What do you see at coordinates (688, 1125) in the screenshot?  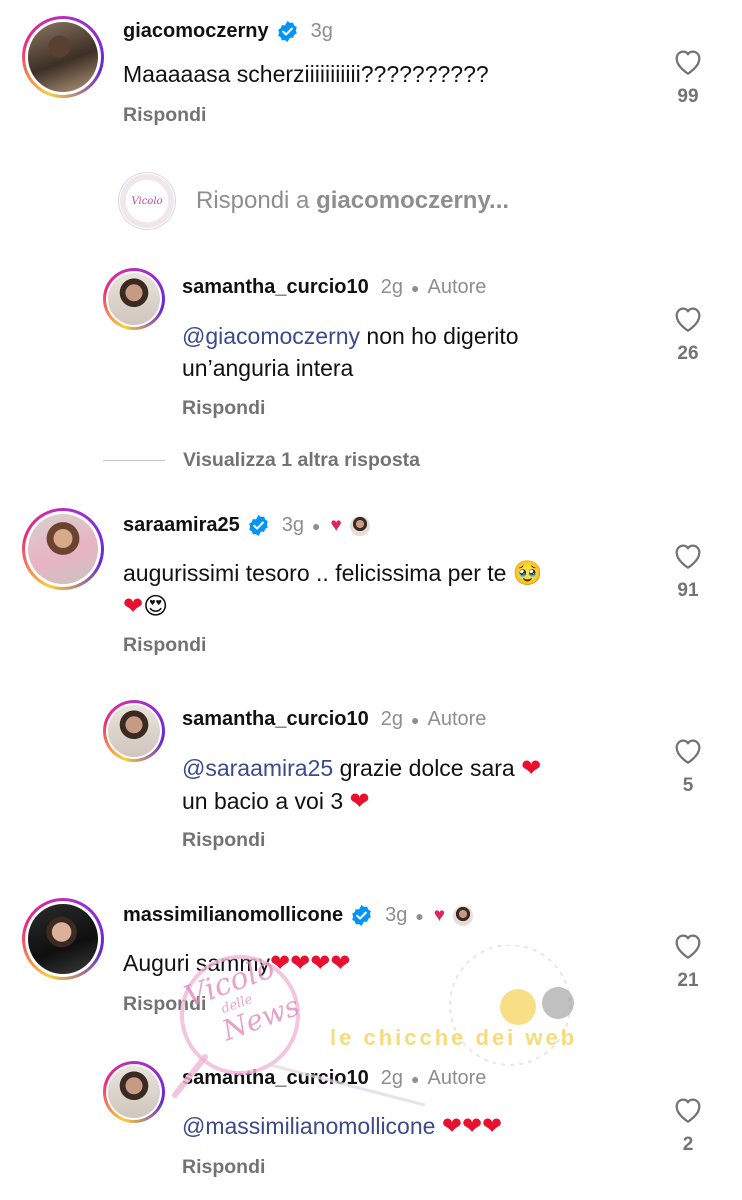 I see `like-button: 2` at bounding box center [688, 1125].